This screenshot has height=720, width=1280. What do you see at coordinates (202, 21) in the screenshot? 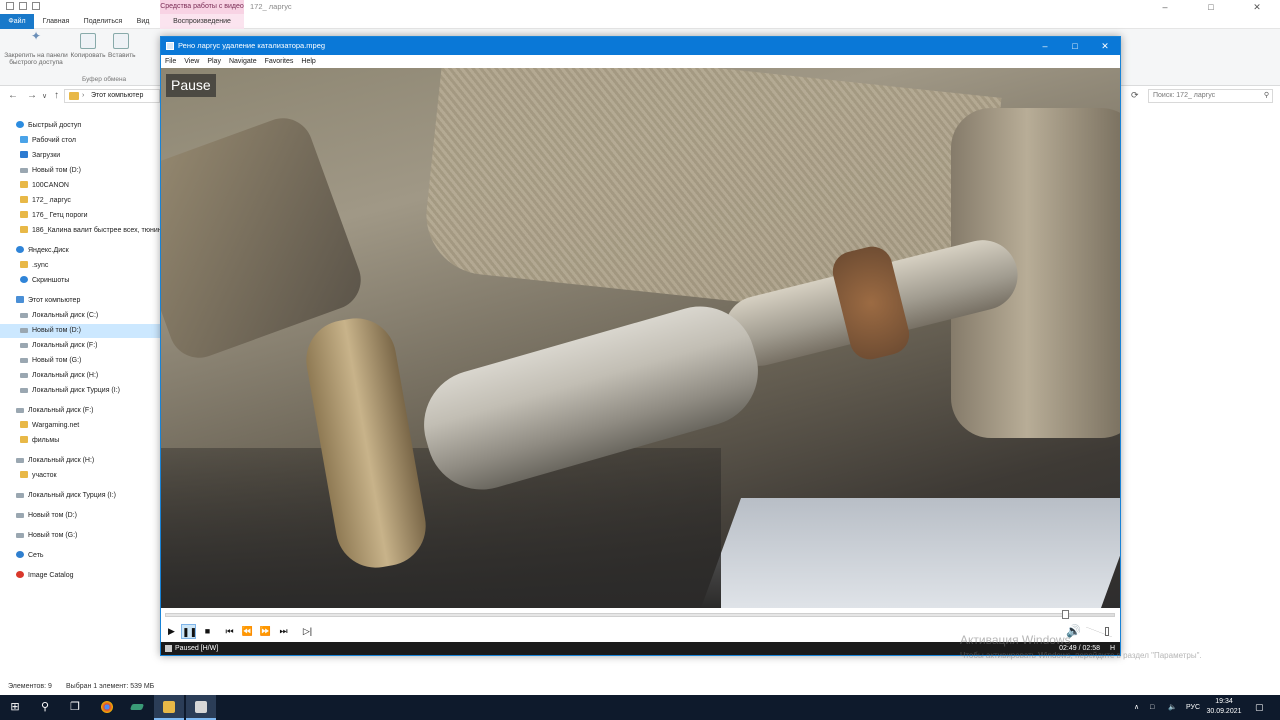
I see `tab-playback: Воспроизведение` at bounding box center [202, 21].